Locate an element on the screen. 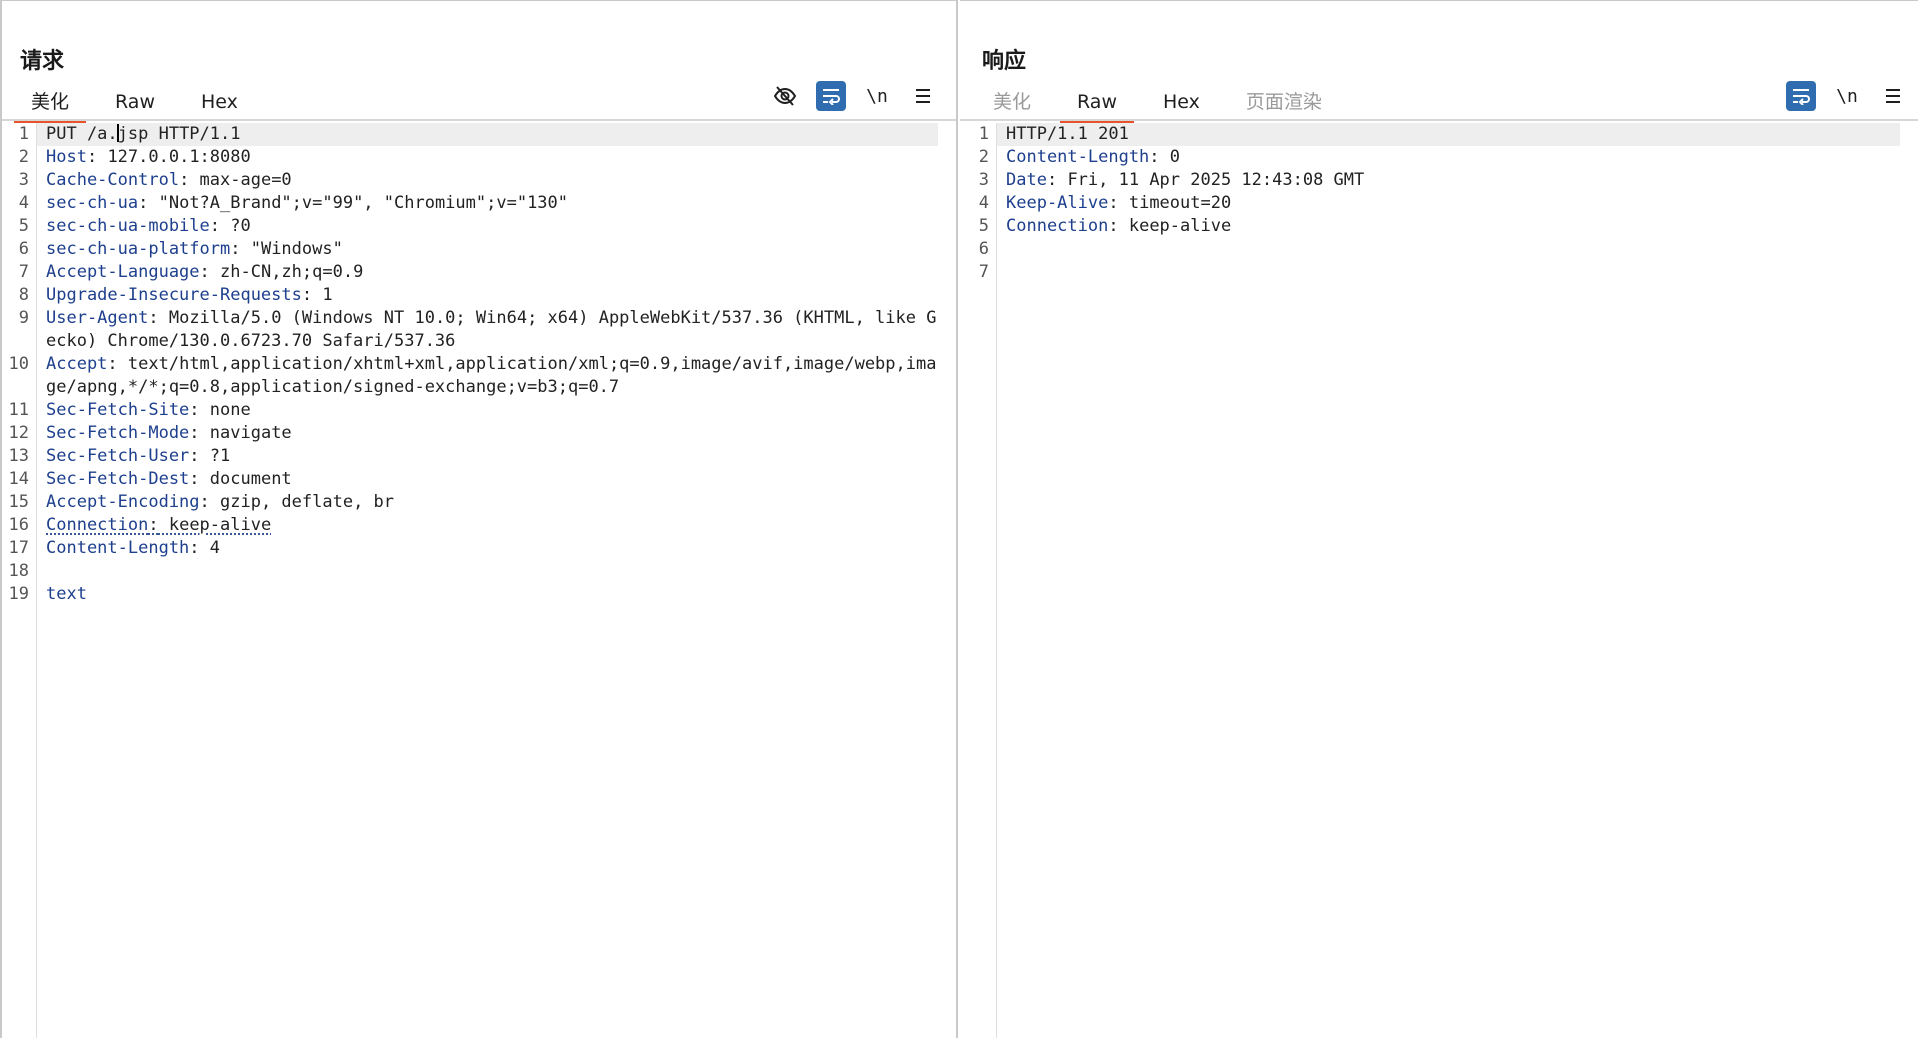 The height and width of the screenshot is (1038, 1918). code-line: 11 Sec-Fetch-Site: none is located at coordinates (470, 410).